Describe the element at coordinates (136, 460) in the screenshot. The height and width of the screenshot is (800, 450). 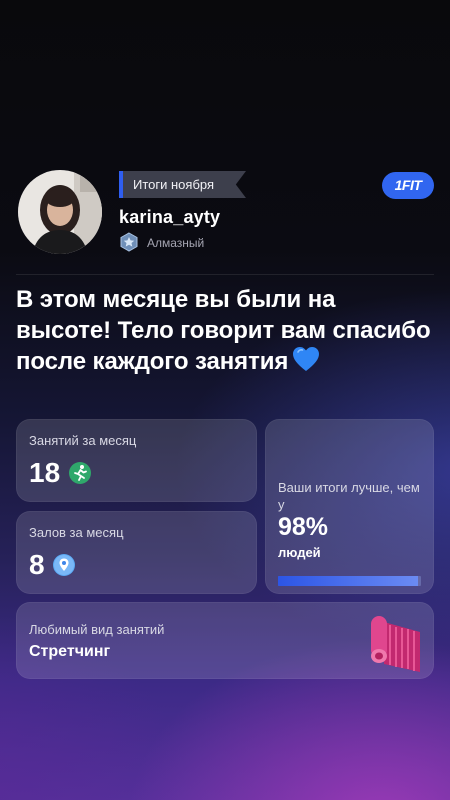
I see `workouts-card: Занятий за месяц 18` at that location.